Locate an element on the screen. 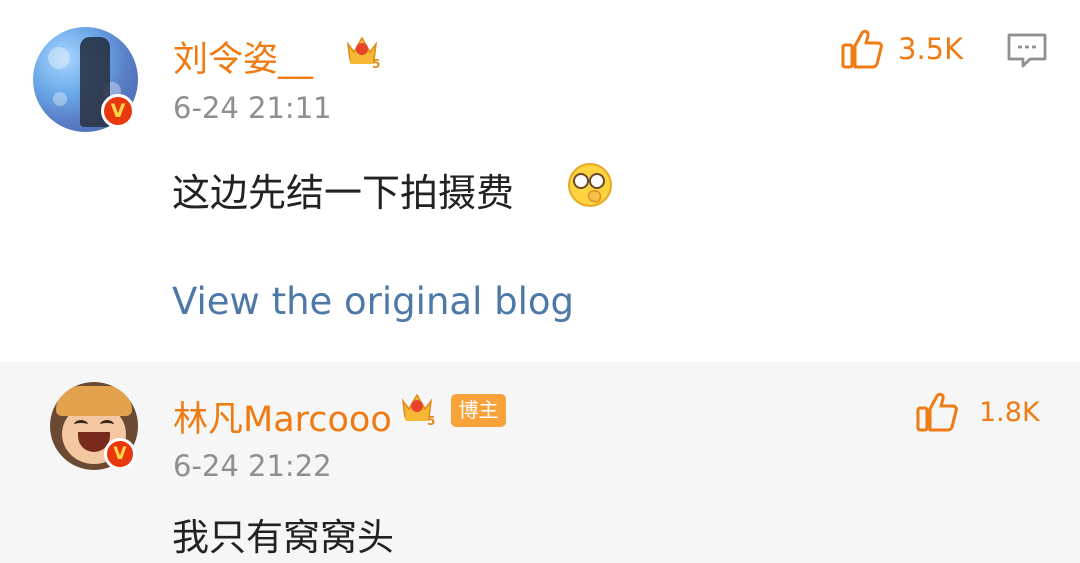 Image resolution: width=1080 pixels, height=563 pixels. view-original-blog-link: View the original blog is located at coordinates (373, 301).